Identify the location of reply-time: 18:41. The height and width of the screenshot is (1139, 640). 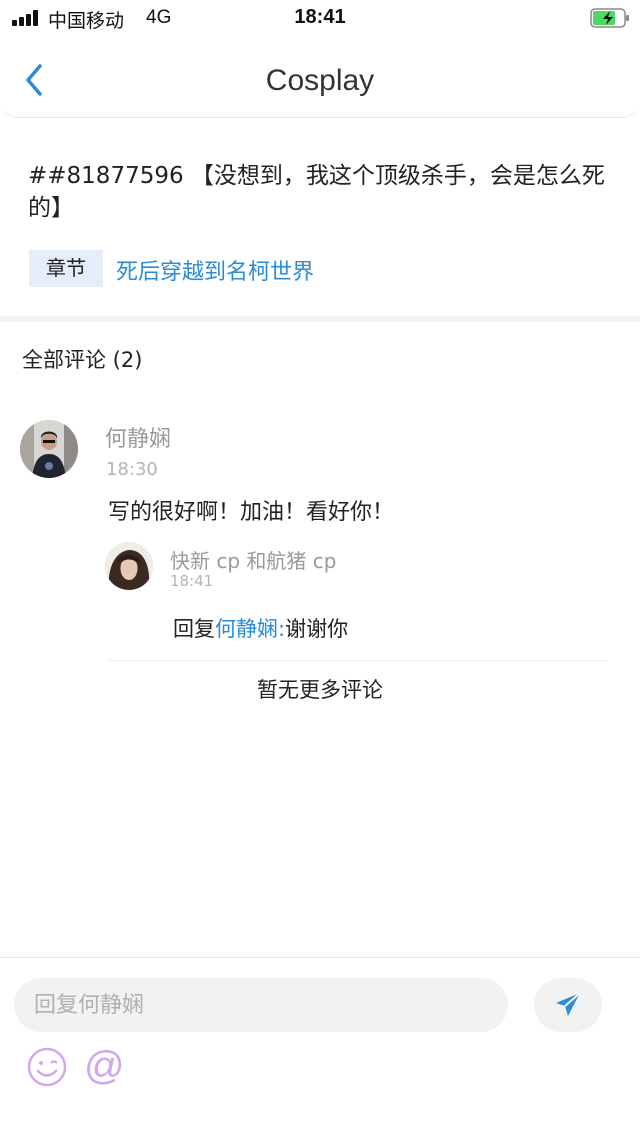
(192, 581).